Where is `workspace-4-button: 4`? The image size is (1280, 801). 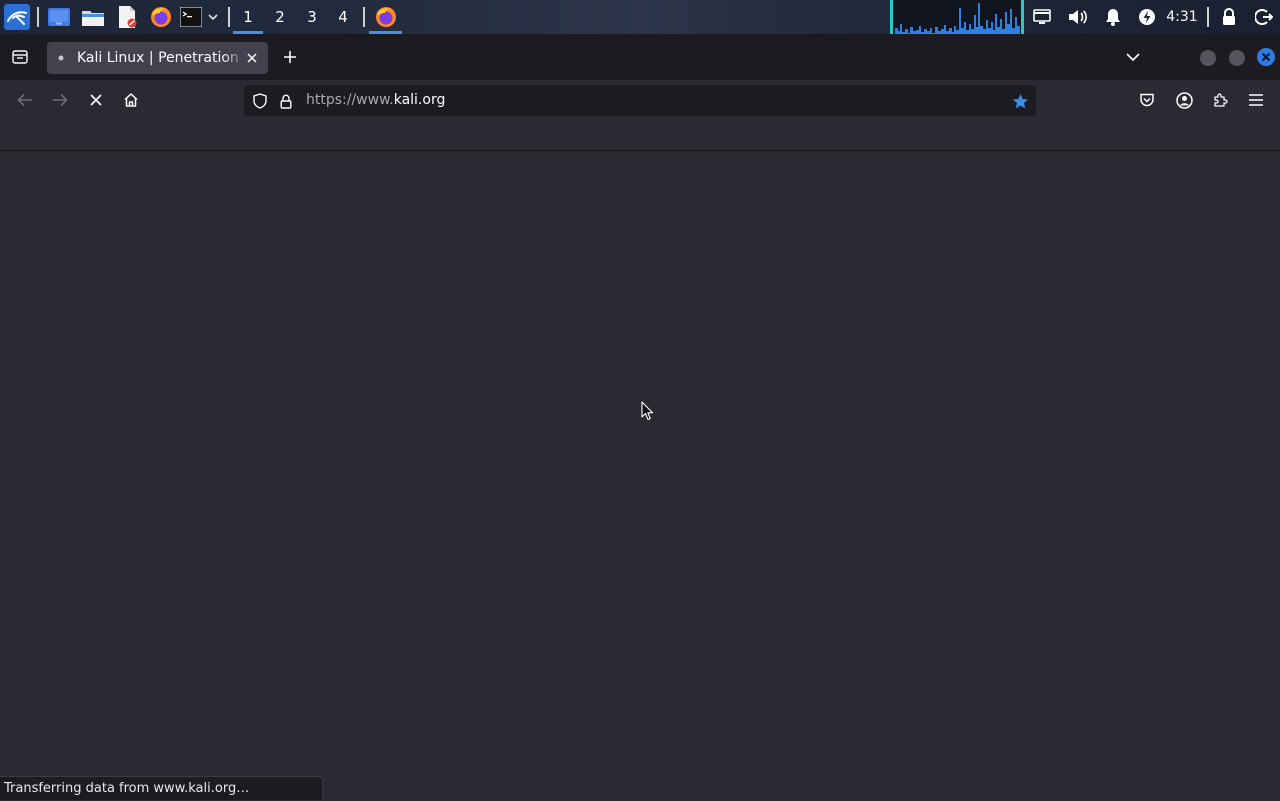 workspace-4-button: 4 is located at coordinates (343, 17).